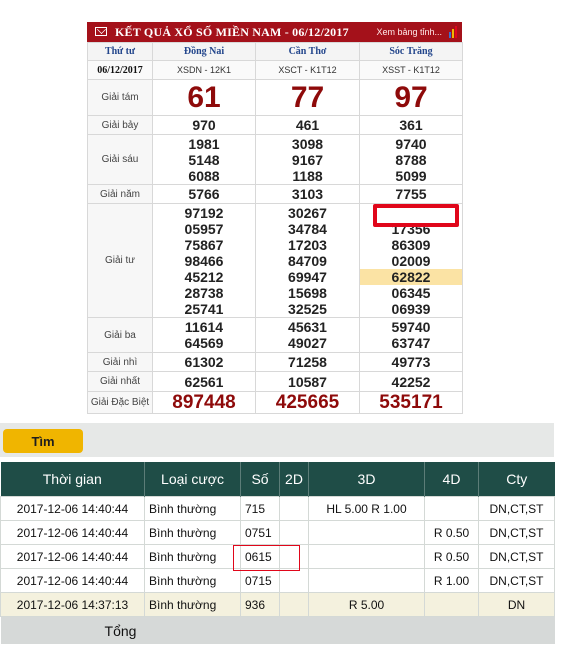 Image resolution: width=569 pixels, height=652 pixels. What do you see at coordinates (120, 97) in the screenshot?
I see `prize-label: Giải tám` at bounding box center [120, 97].